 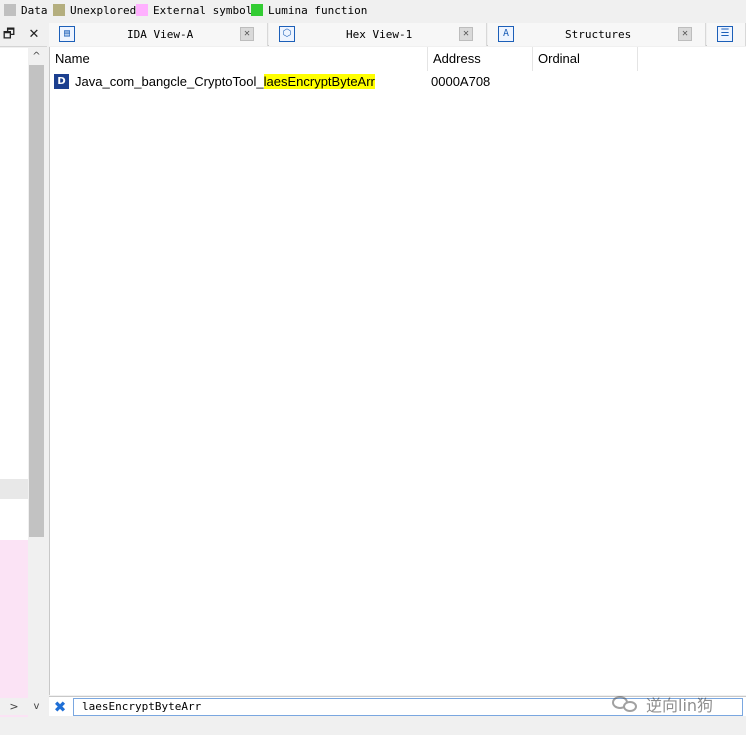 I want to click on column-header-name: Name, so click(x=239, y=59).